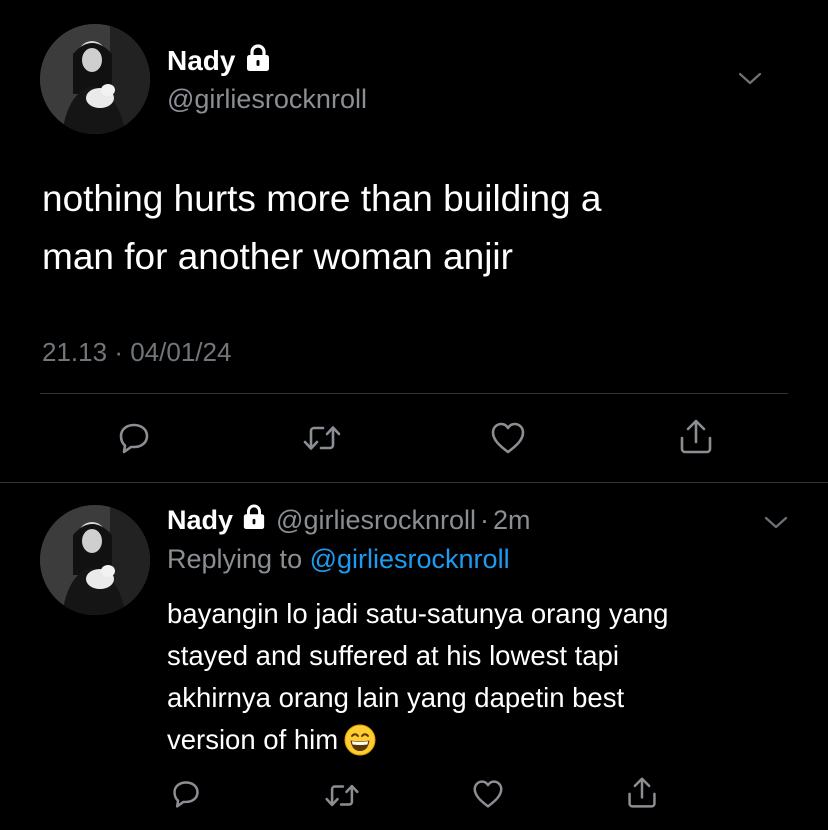 This screenshot has height=830, width=828. What do you see at coordinates (512, 520) in the screenshot?
I see `tweet-time: 2m` at bounding box center [512, 520].